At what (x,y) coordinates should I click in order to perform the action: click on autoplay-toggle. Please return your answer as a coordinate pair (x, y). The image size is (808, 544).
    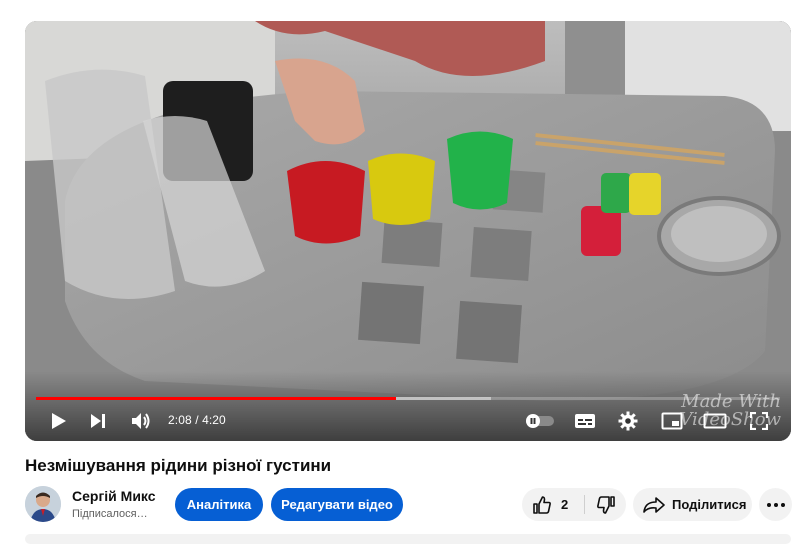
    Looking at the image, I should click on (540, 421).